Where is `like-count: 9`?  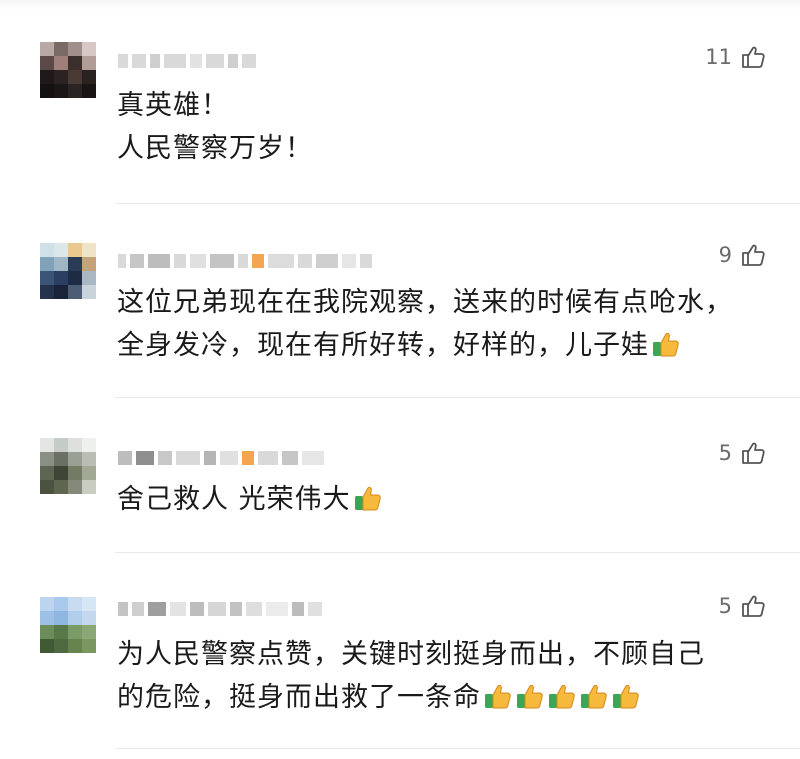 like-count: 9 is located at coordinates (725, 255).